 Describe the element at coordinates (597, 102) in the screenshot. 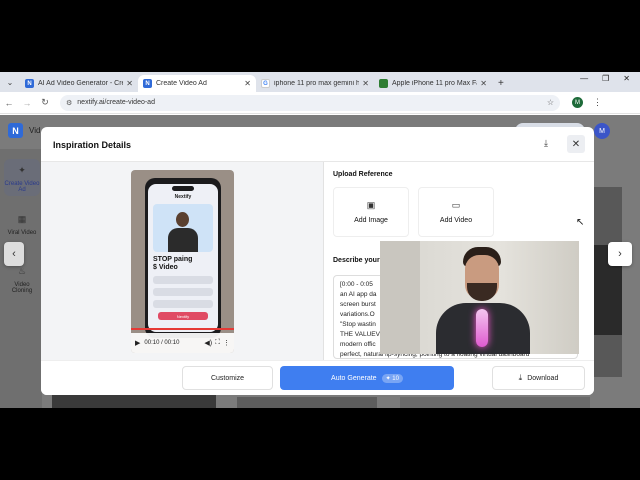

I see `browser-menu-icon: ⋮` at that location.